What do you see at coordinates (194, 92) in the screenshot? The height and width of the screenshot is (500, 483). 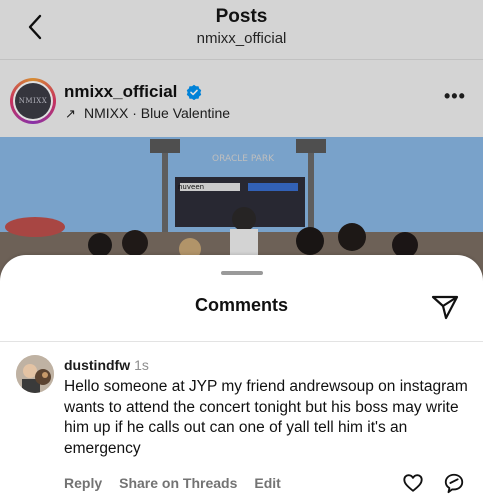 I see `verified-badge-icon` at bounding box center [194, 92].